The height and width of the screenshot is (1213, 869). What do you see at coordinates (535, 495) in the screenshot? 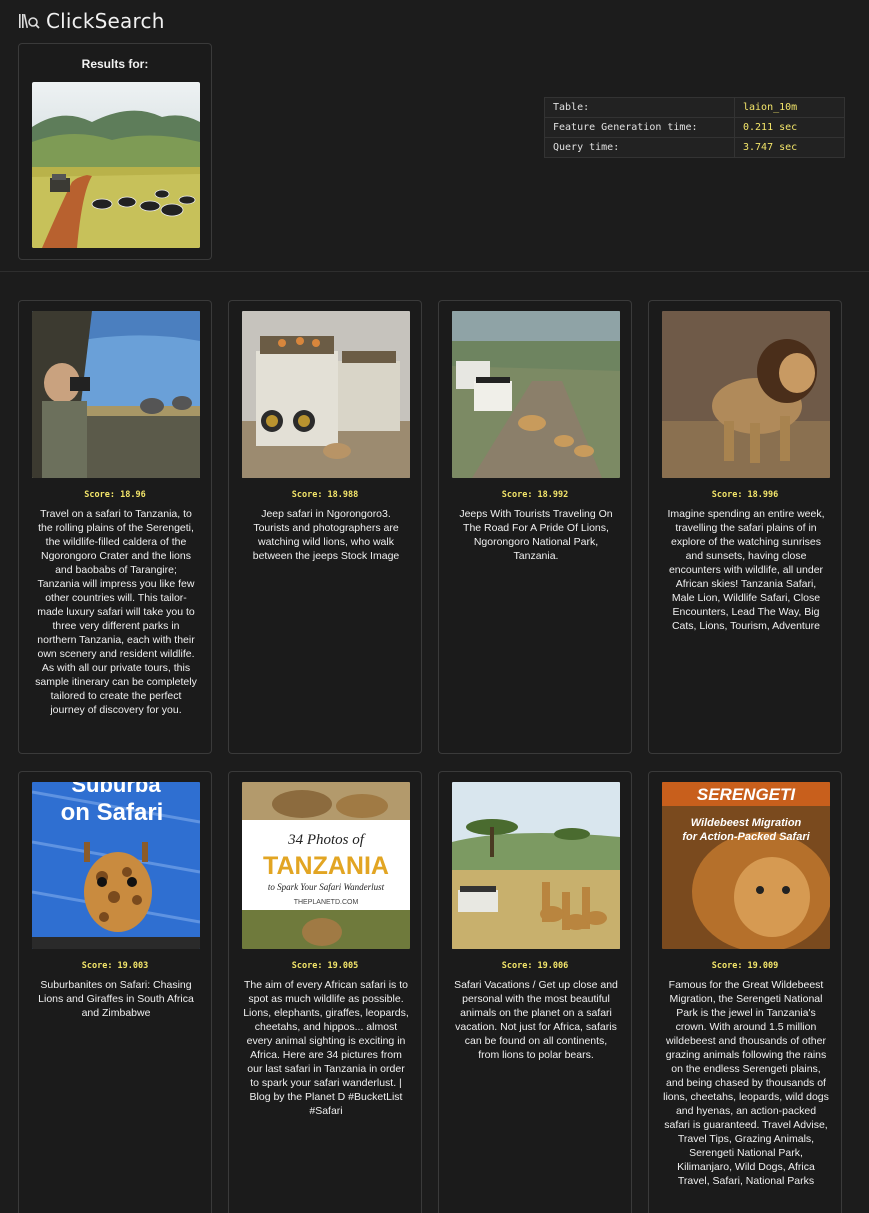
I see `result-score: Score: 18.992` at bounding box center [535, 495].